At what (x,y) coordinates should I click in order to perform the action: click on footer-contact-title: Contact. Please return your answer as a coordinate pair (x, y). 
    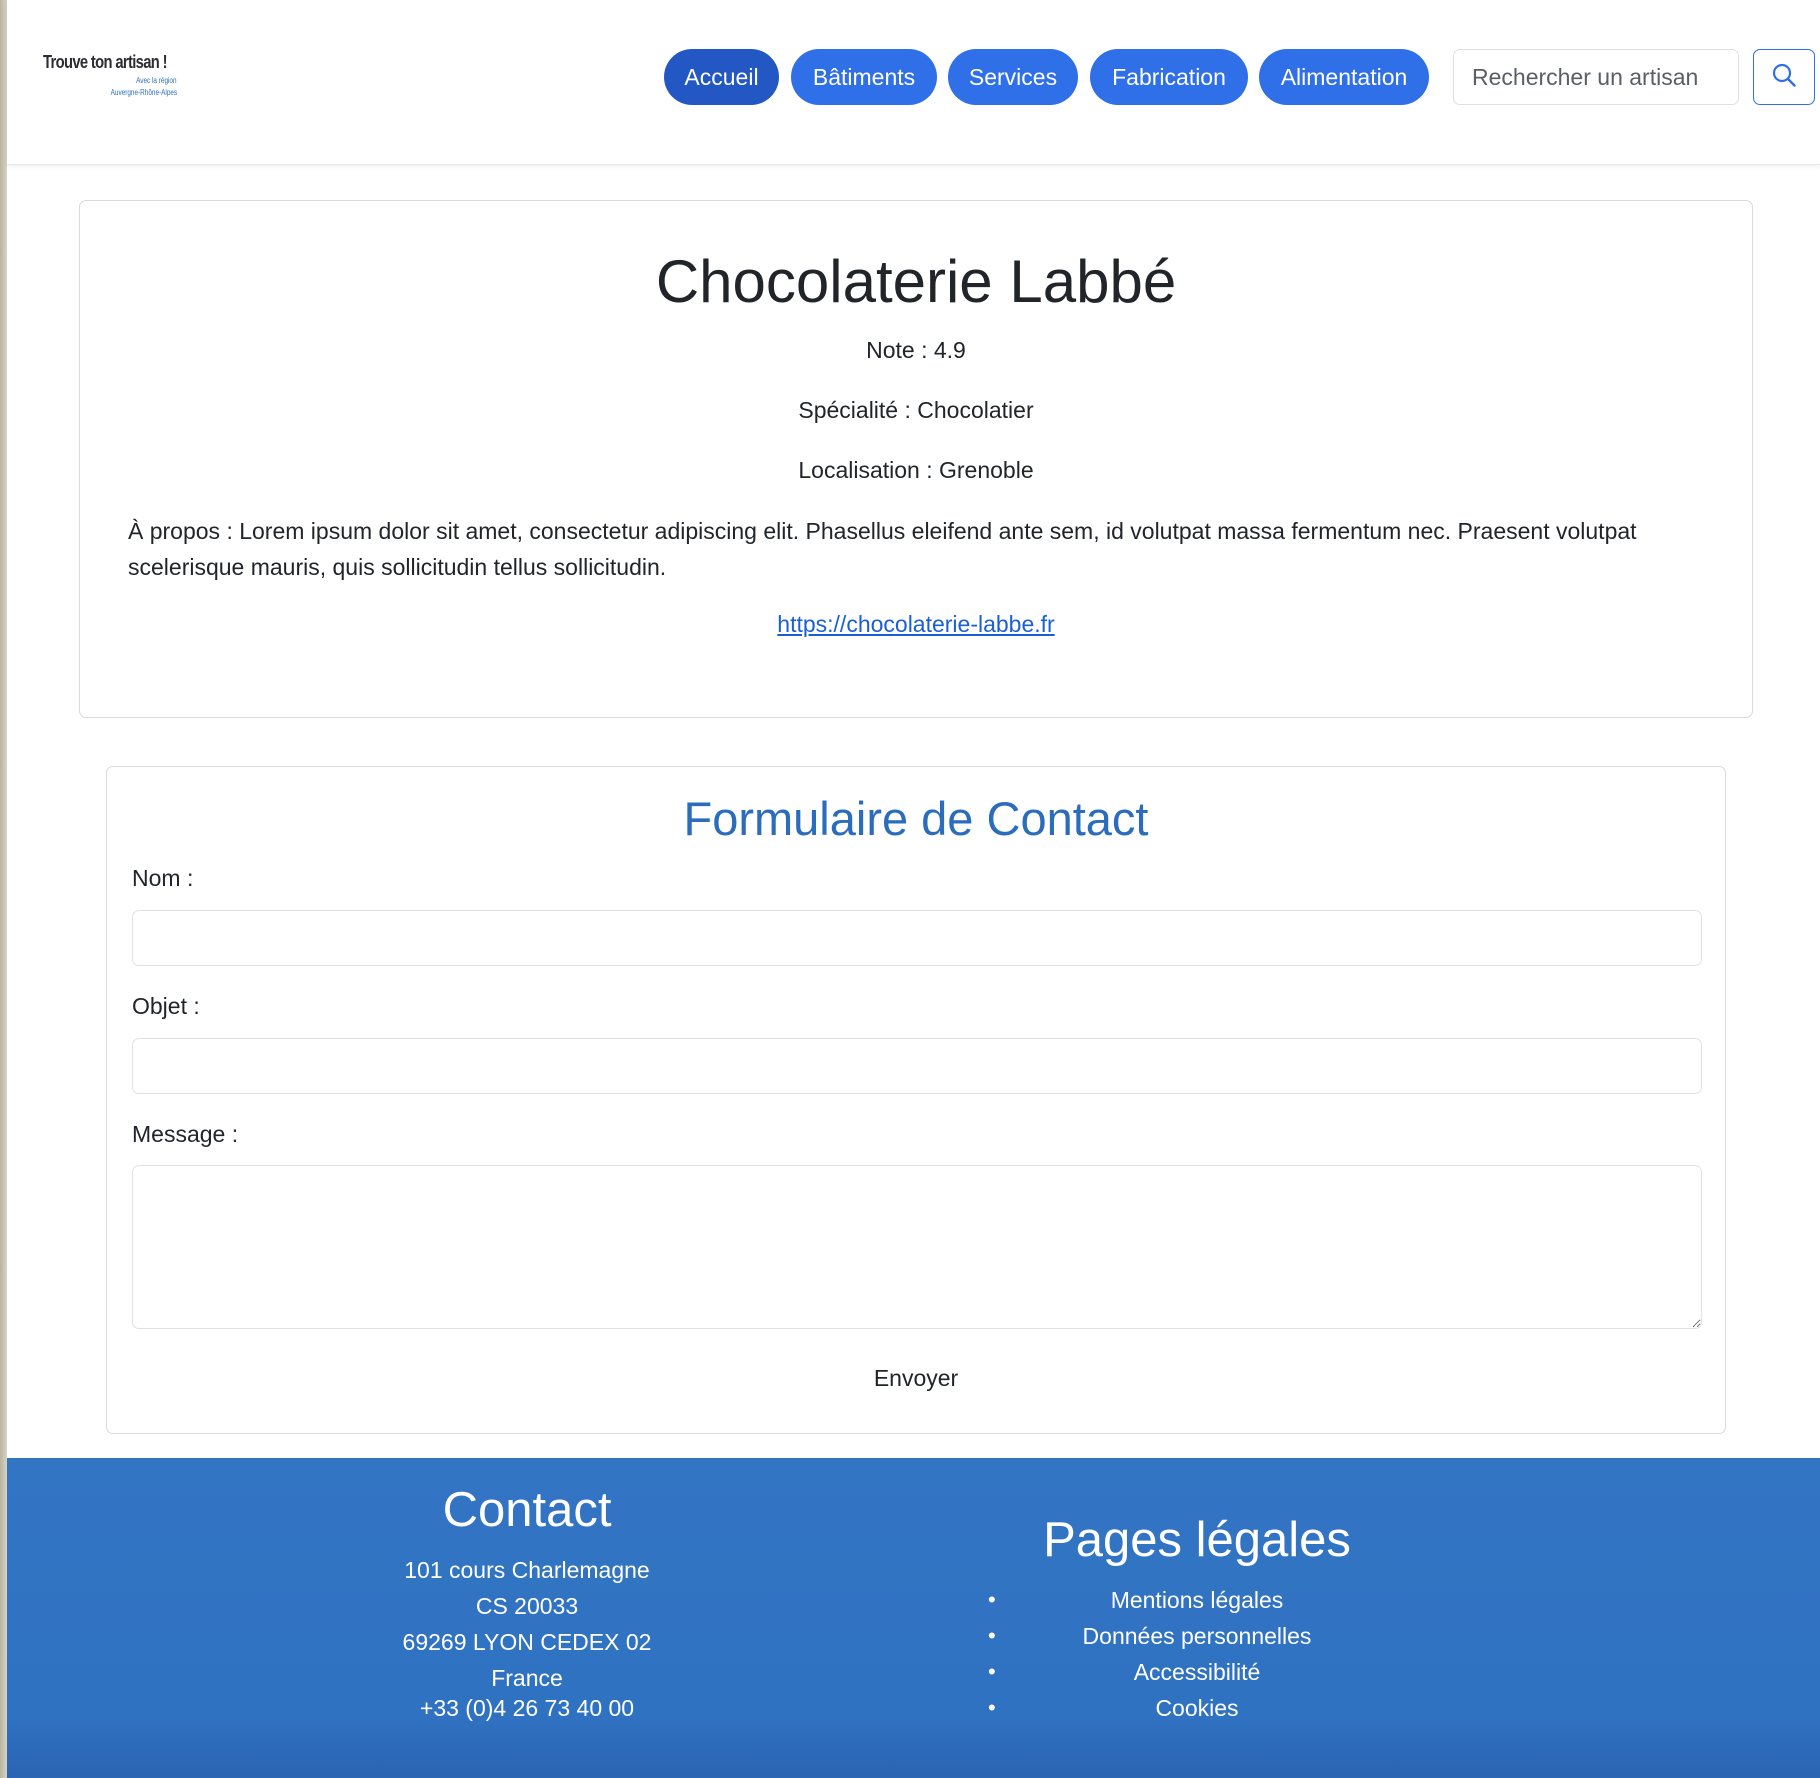
    Looking at the image, I should click on (527, 1510).